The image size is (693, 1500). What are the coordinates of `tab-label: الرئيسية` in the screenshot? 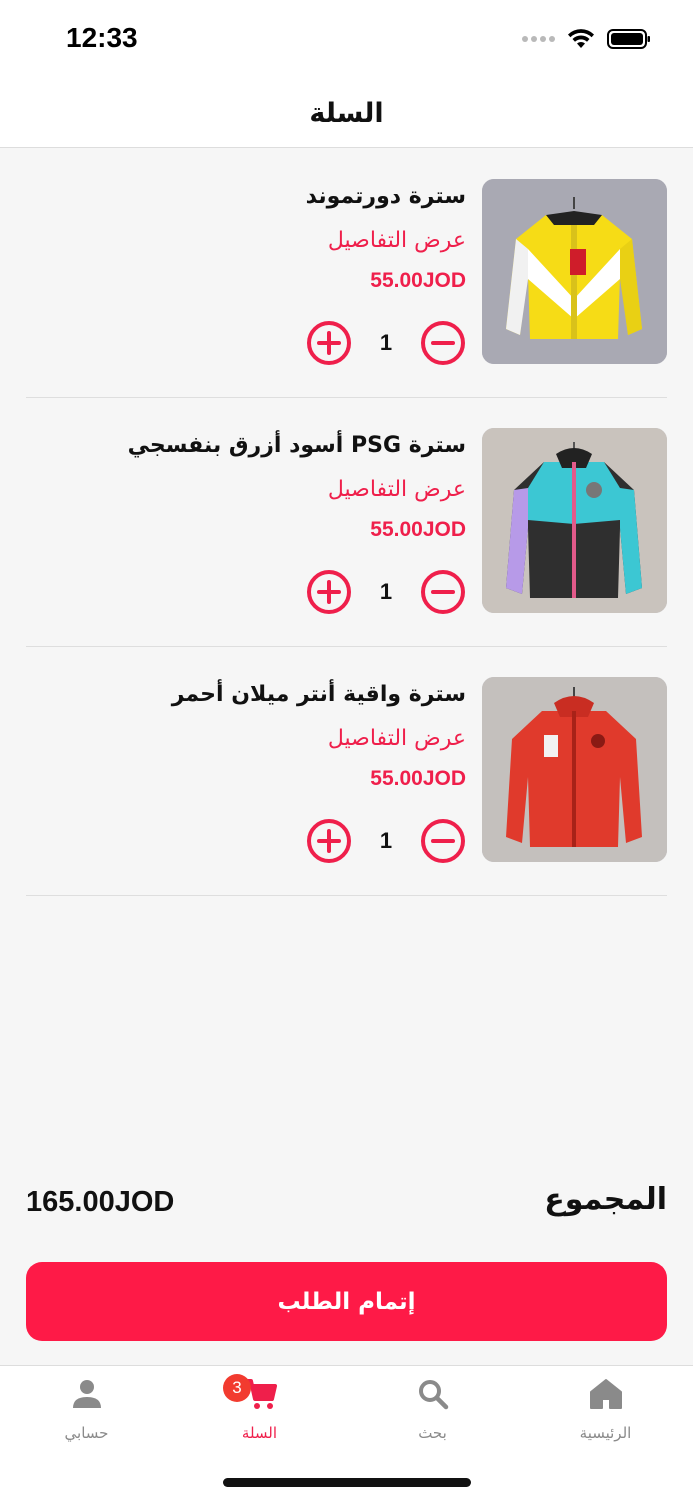 It's located at (605, 1433).